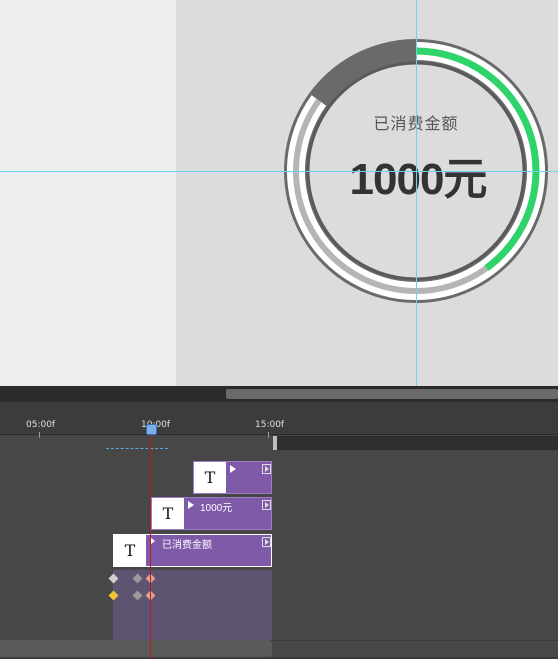 Image resolution: width=558 pixels, height=659 pixels. Describe the element at coordinates (416, 193) in the screenshot. I see `vertical-guide` at that location.